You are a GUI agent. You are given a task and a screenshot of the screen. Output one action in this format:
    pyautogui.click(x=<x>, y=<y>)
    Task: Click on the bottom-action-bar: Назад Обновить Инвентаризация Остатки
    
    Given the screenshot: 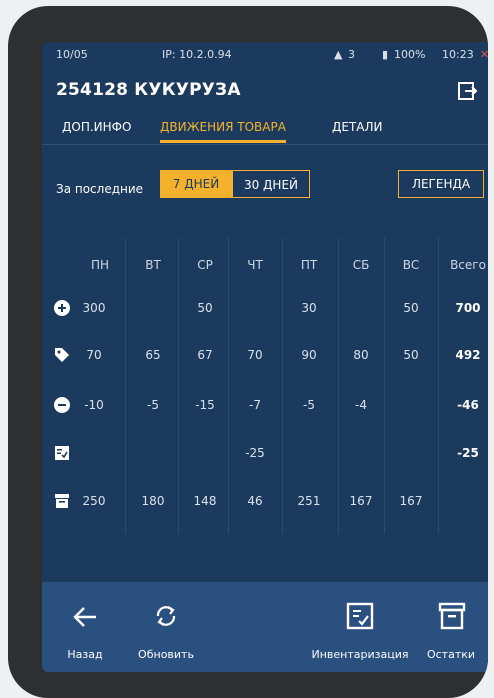 What is the action you would take?
    pyautogui.click(x=265, y=627)
    